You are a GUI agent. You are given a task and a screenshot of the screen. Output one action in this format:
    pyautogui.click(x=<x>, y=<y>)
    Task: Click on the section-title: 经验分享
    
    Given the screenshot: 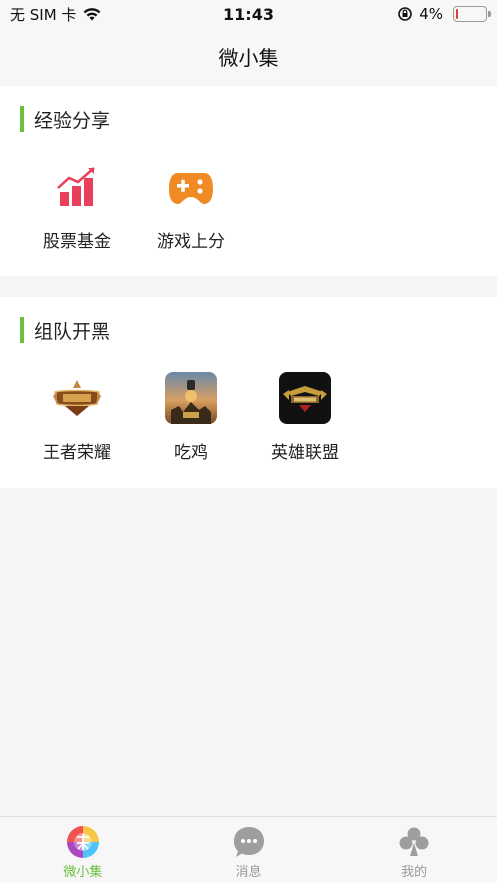 What is the action you would take?
    pyautogui.click(x=72, y=120)
    